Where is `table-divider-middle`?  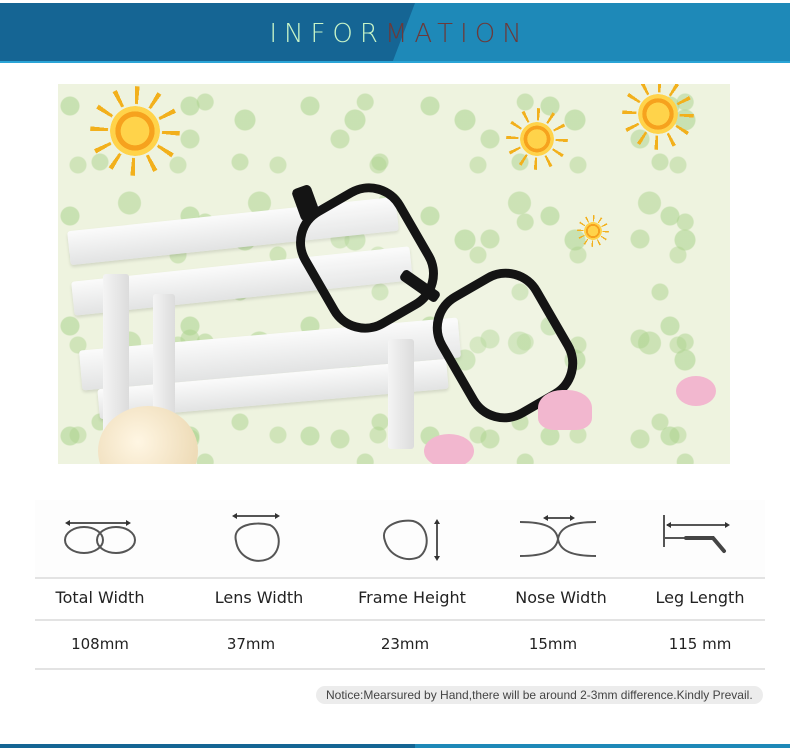 table-divider-middle is located at coordinates (400, 620).